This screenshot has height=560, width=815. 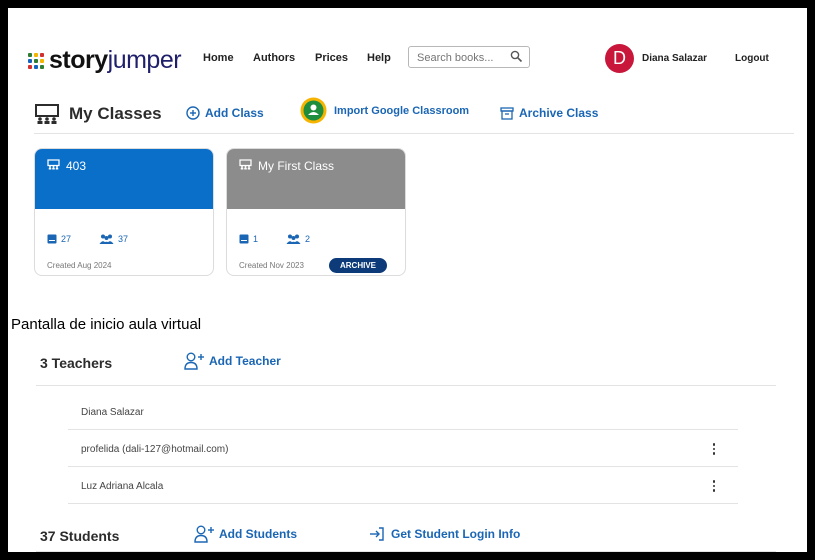 What do you see at coordinates (507, 113) in the screenshot?
I see `archive-icon` at bounding box center [507, 113].